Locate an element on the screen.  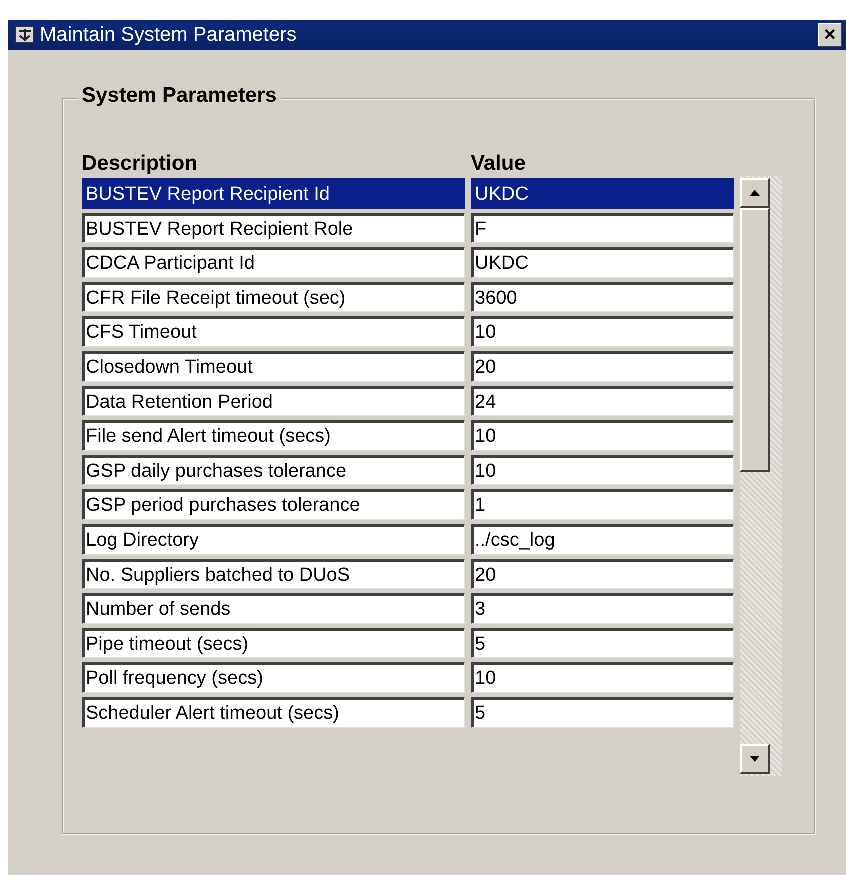
description-field: CDCA Participant Id is located at coordinates (273, 262).